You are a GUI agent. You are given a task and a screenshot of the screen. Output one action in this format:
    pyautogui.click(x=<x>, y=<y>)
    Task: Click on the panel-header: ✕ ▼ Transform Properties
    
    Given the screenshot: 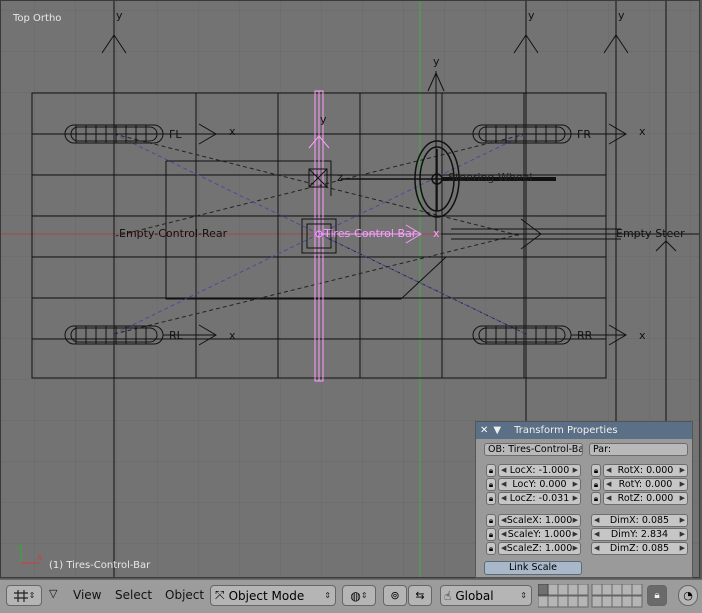 What is the action you would take?
    pyautogui.click(x=584, y=430)
    